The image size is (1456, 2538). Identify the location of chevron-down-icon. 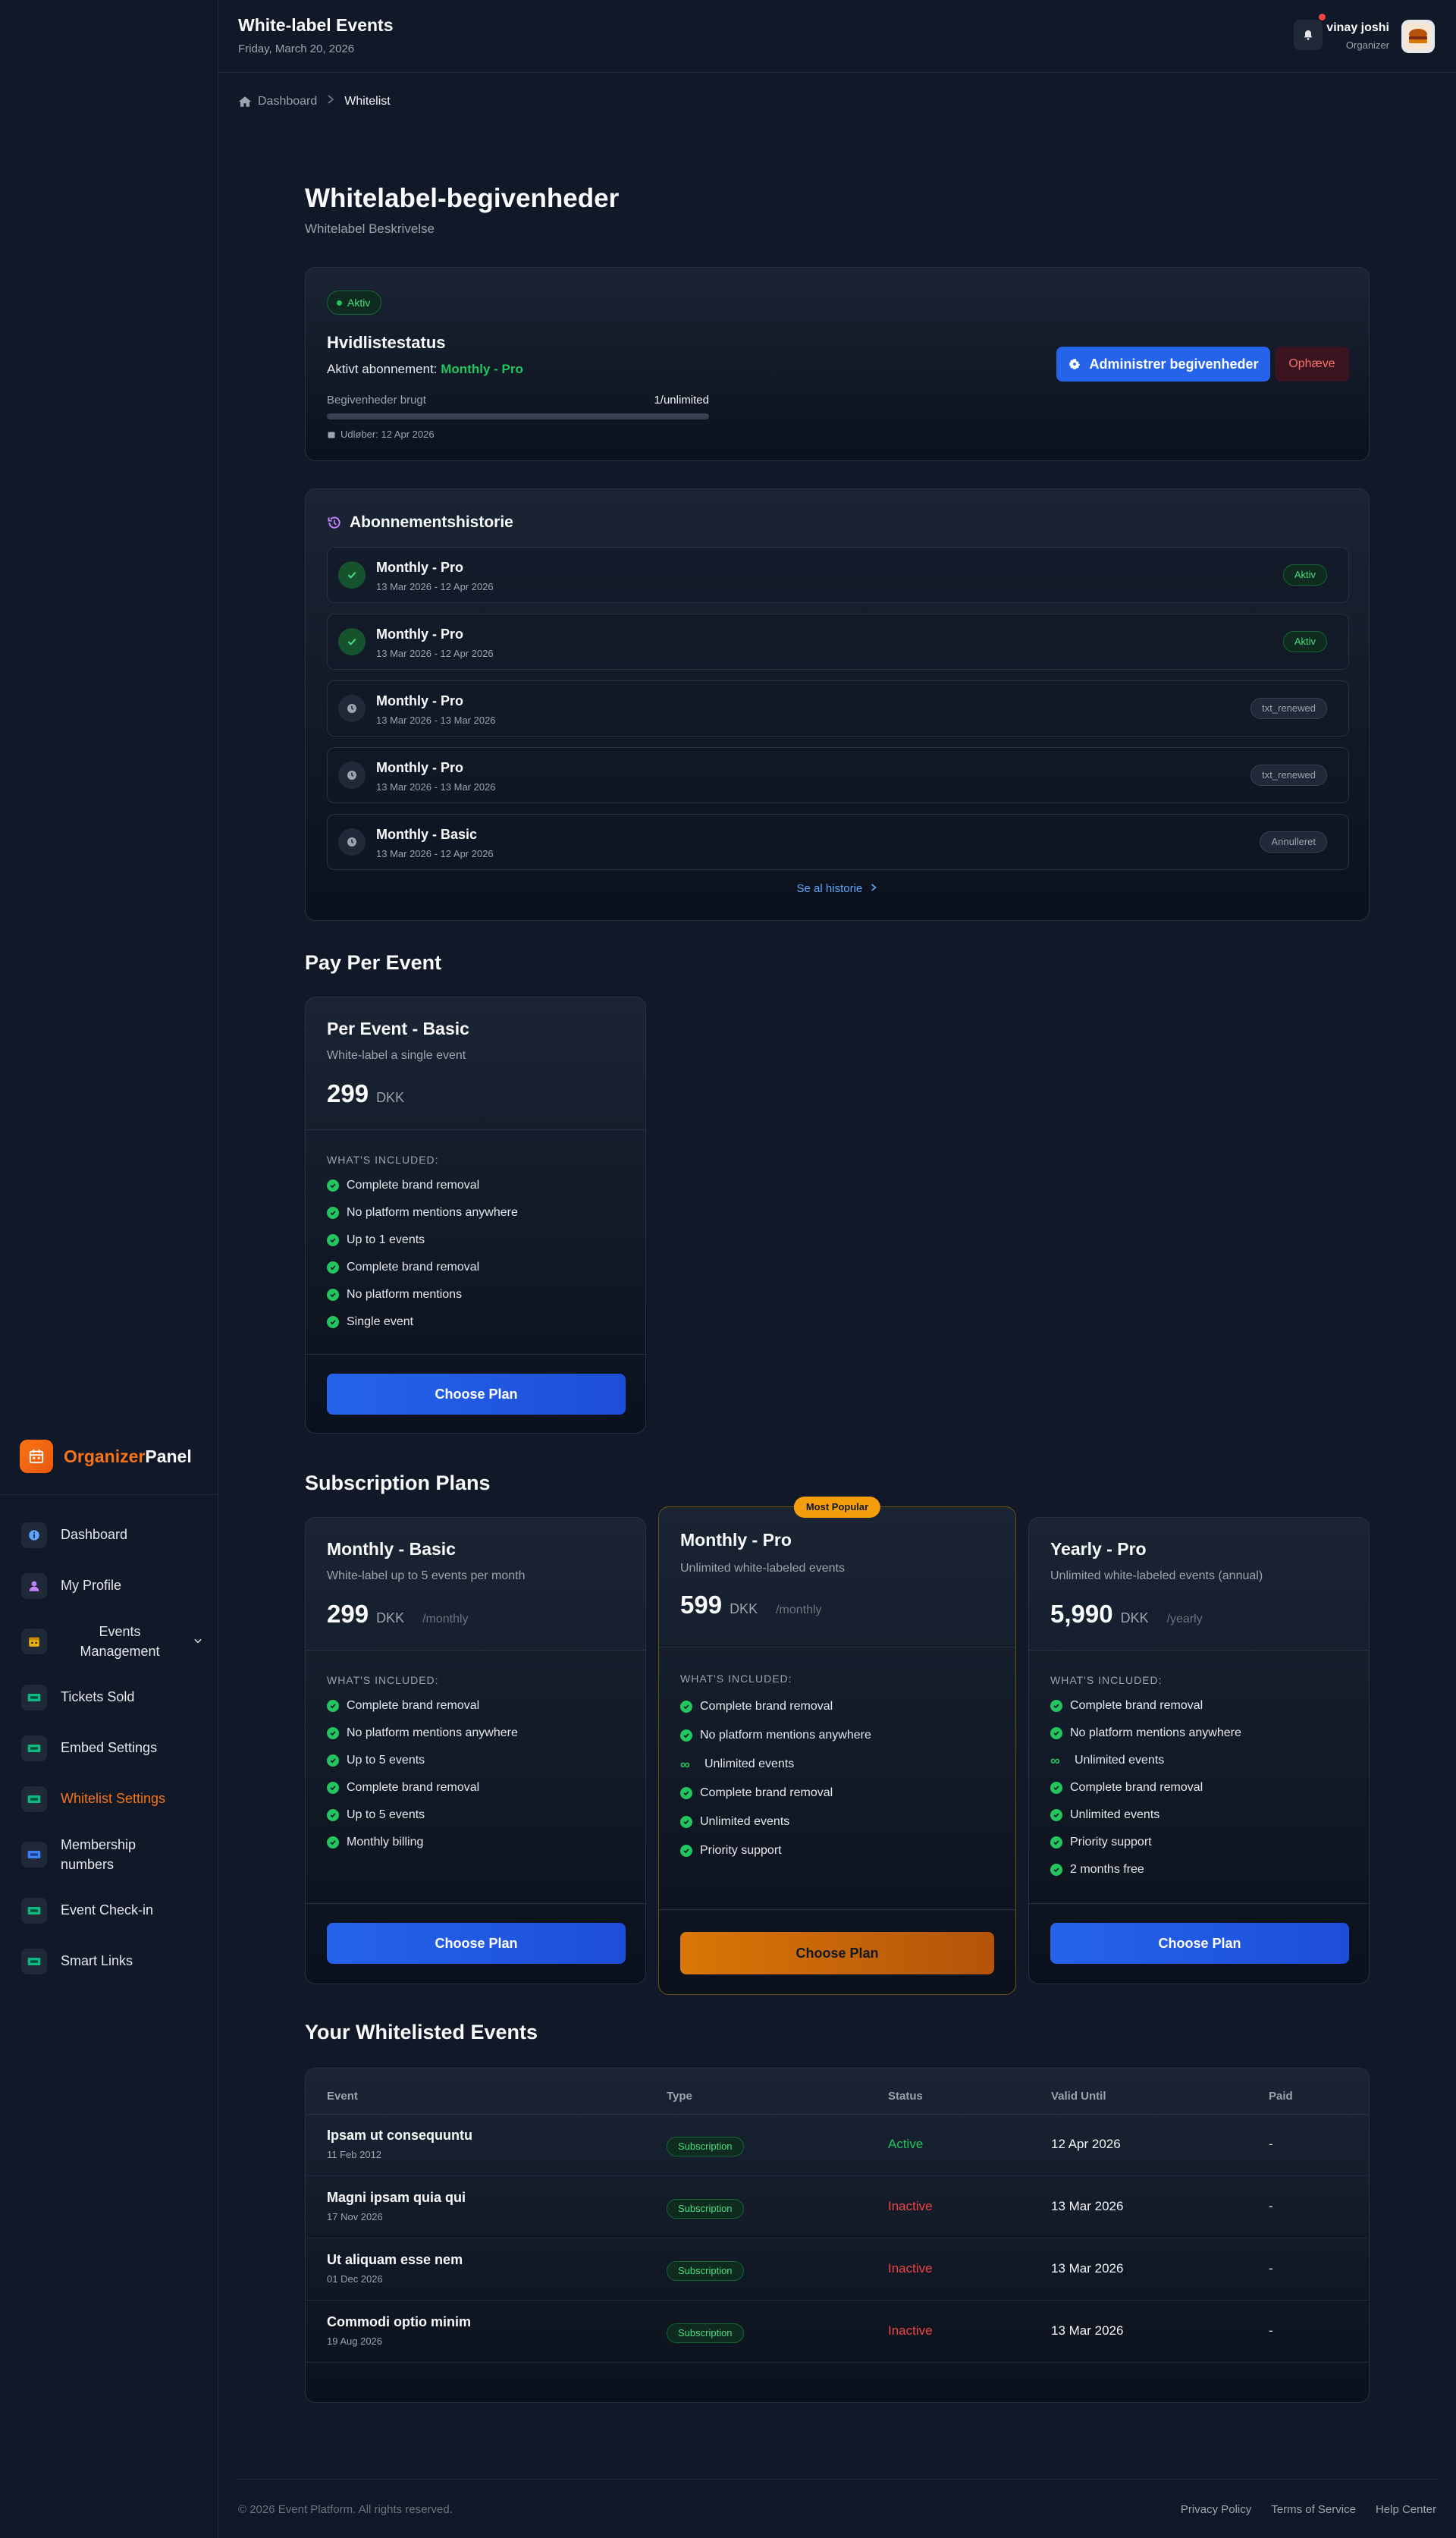
(198, 1642).